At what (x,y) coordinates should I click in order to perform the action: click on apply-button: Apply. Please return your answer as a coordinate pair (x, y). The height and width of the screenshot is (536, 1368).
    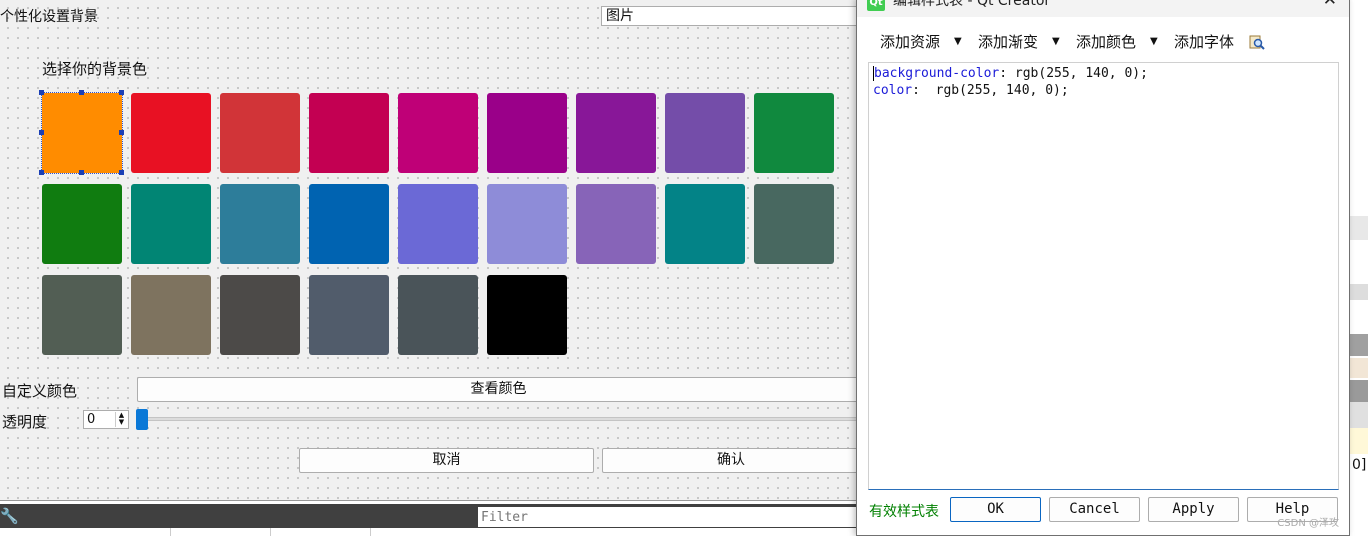
    Looking at the image, I should click on (1193, 509).